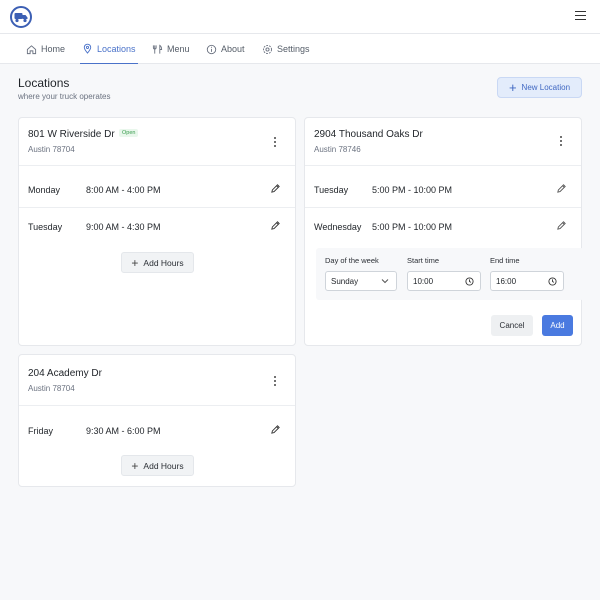 Image resolution: width=600 pixels, height=600 pixels. I want to click on status-badge: Open, so click(129, 133).